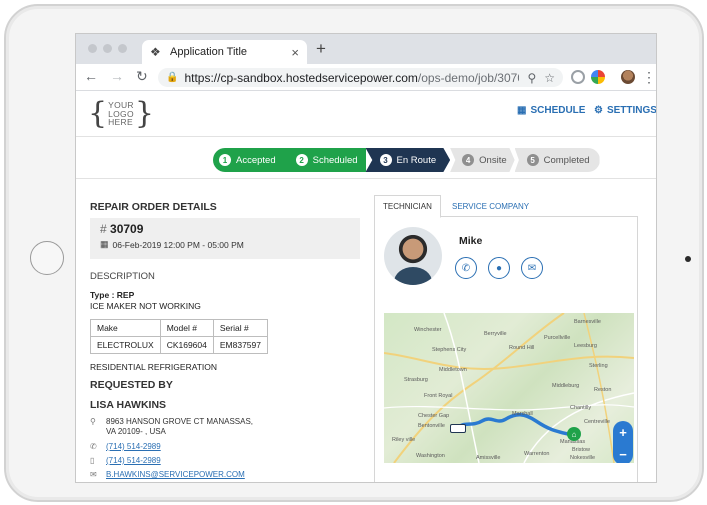 The width and height of the screenshot is (707, 505). I want to click on forward-arrow-icon: →, so click(117, 76).